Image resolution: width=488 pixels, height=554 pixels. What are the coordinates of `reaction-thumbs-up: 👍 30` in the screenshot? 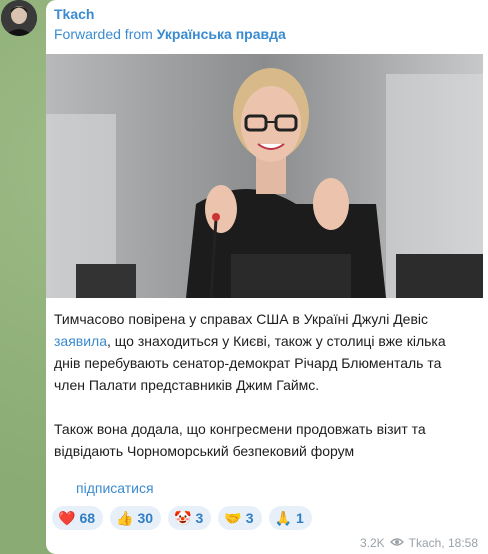 It's located at (136, 518).